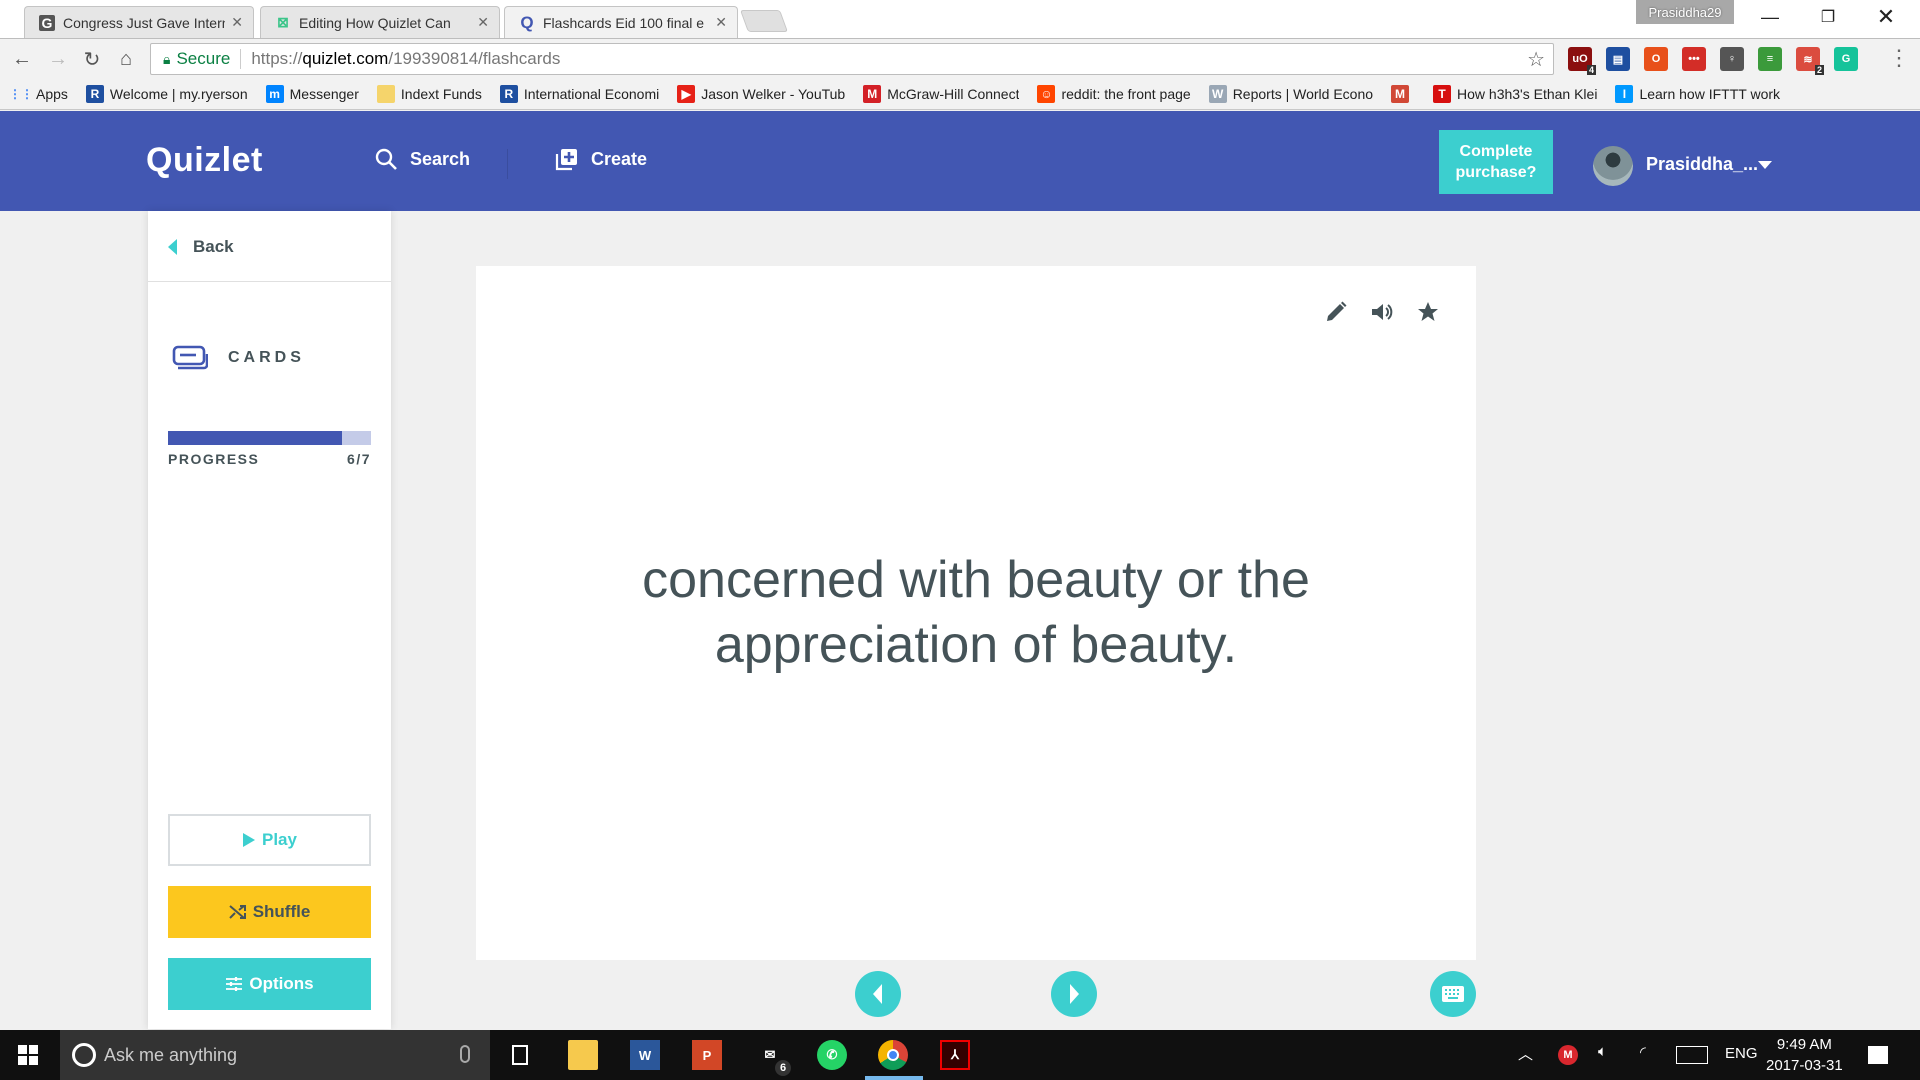  Describe the element at coordinates (277, 58) in the screenshot. I see `url-scheme: https://` at that location.